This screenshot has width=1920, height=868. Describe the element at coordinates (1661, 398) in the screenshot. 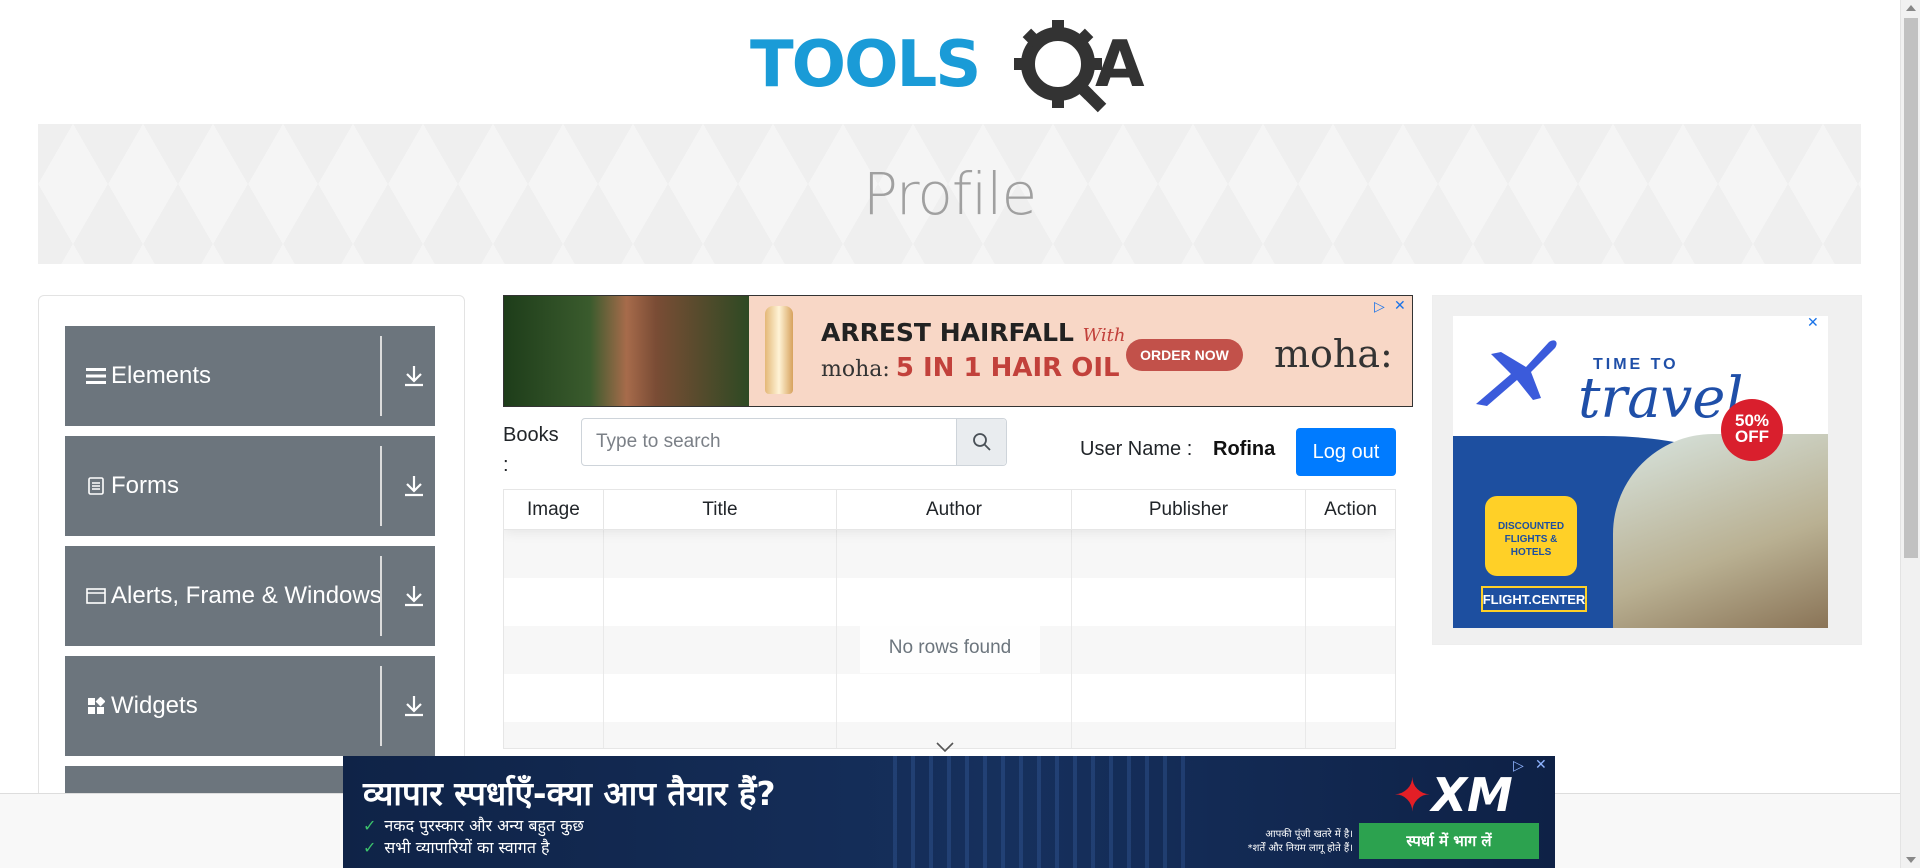

I see `ad-travel-text: travel` at that location.